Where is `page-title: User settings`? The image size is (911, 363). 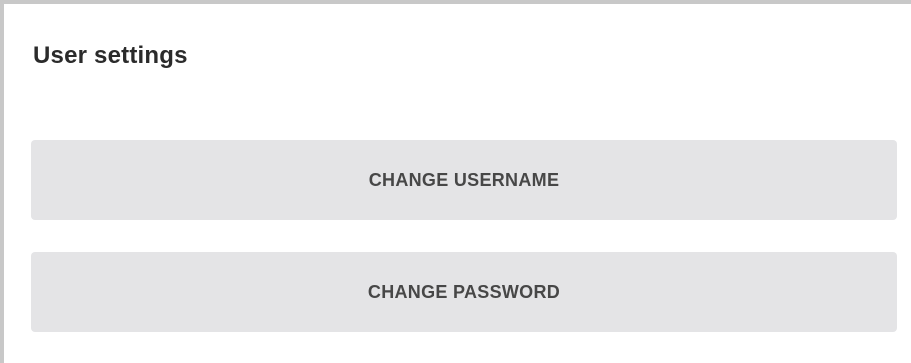 page-title: User settings is located at coordinates (110, 55).